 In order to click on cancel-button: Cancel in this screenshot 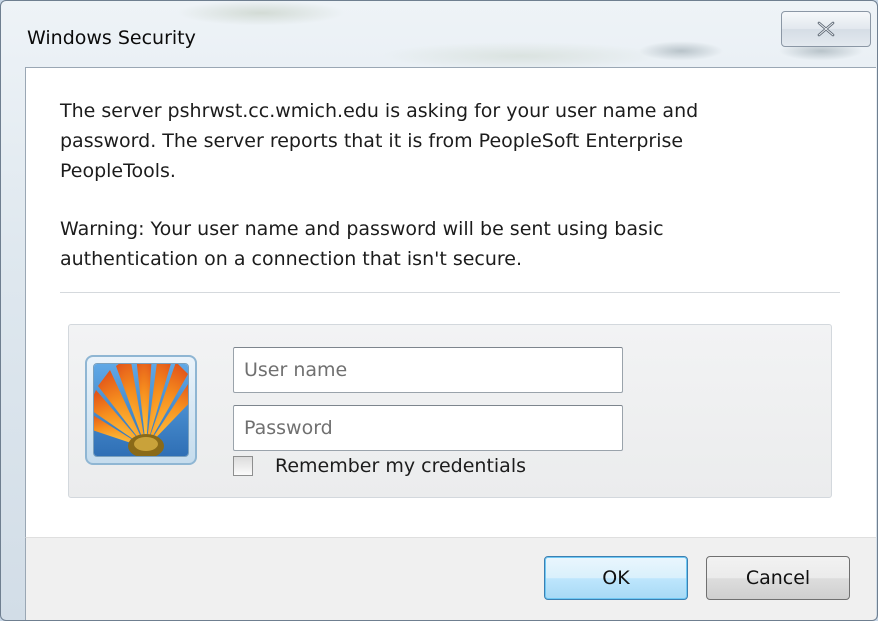, I will do `click(778, 578)`.